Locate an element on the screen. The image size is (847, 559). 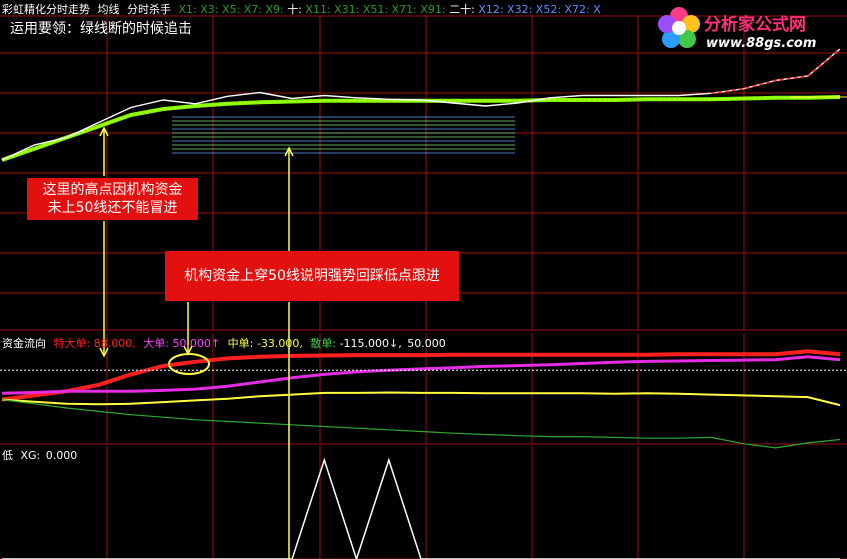
annotation-crossover: 机构资金上穿50线说明强势回踩低点跟进 is located at coordinates (312, 276).